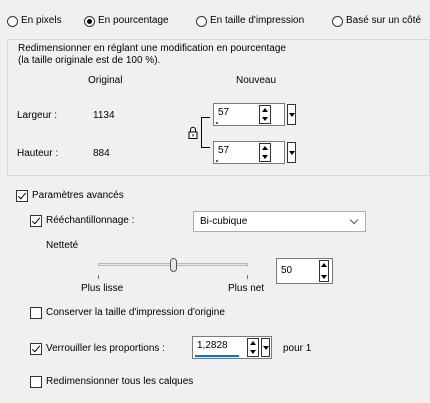  I want to click on radio-pixels, so click(12, 21).